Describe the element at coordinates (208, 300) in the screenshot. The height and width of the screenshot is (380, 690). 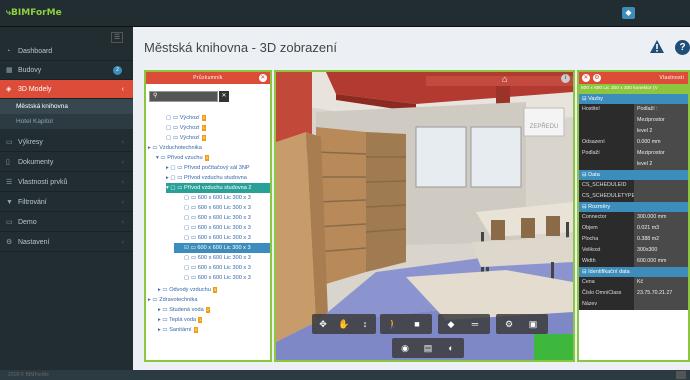
I see `tree-folder: ▸ ▭ Zdravotechnika` at that location.